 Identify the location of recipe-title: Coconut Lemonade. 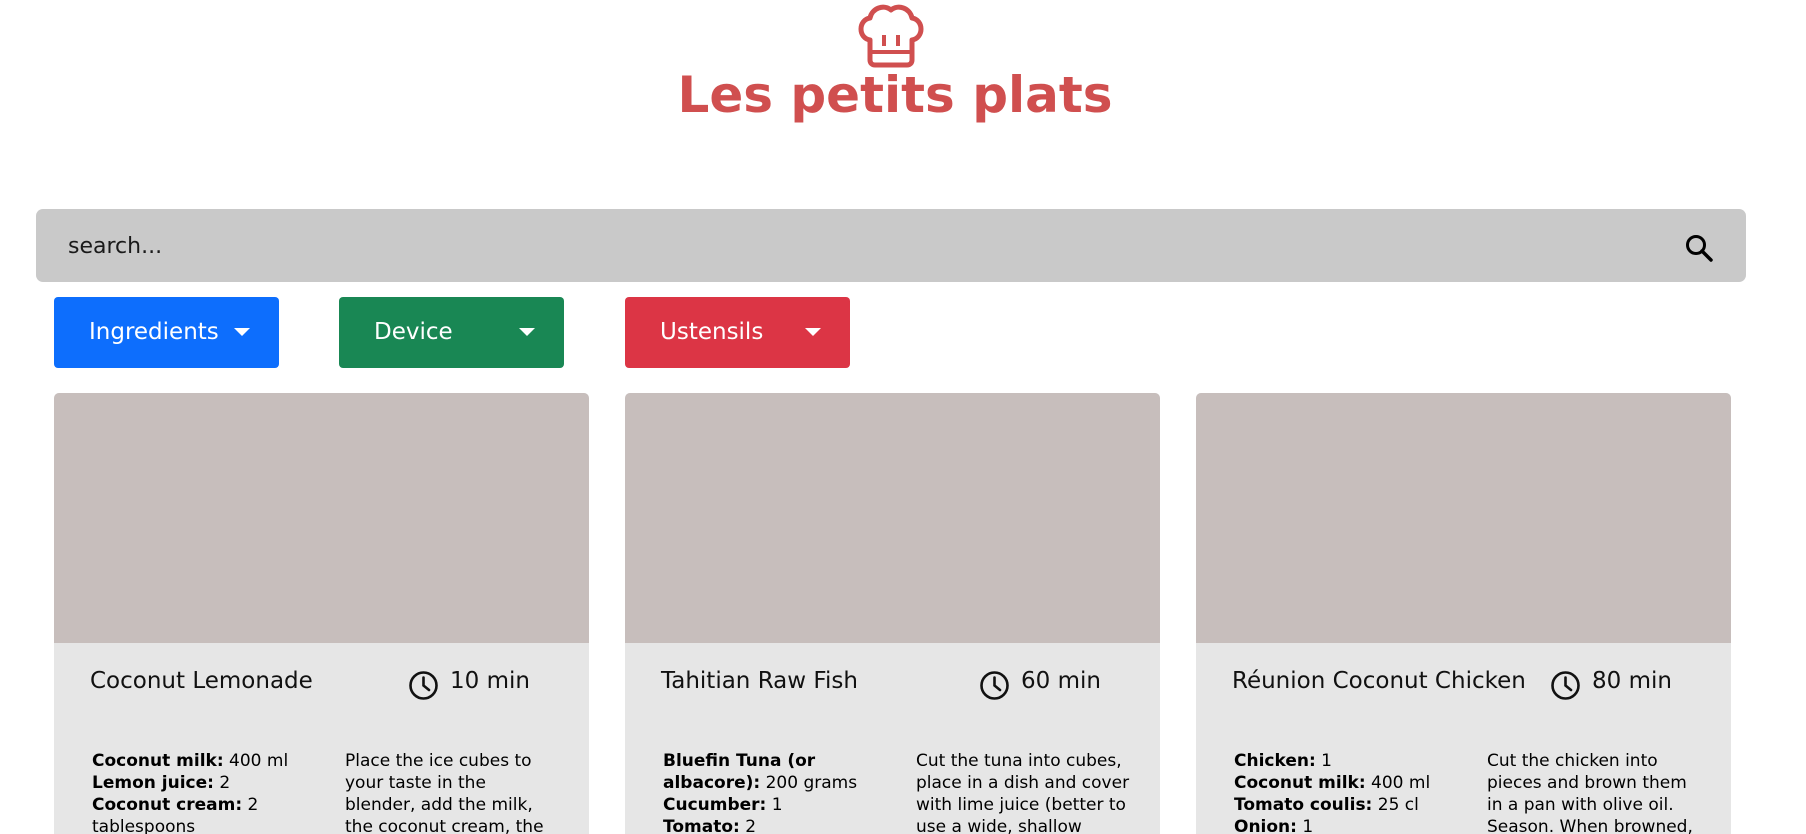
(201, 681).